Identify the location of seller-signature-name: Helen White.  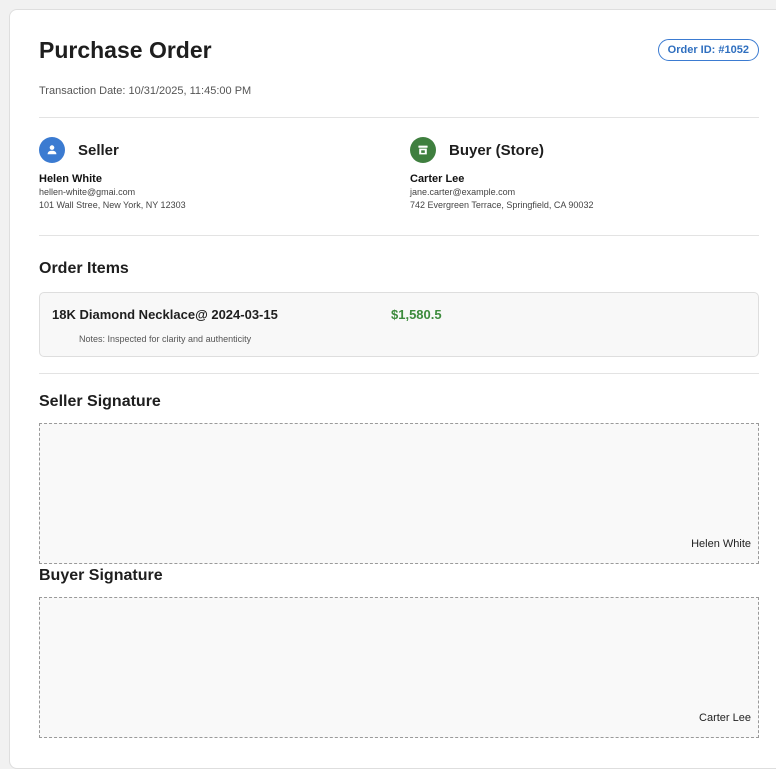
(721, 544).